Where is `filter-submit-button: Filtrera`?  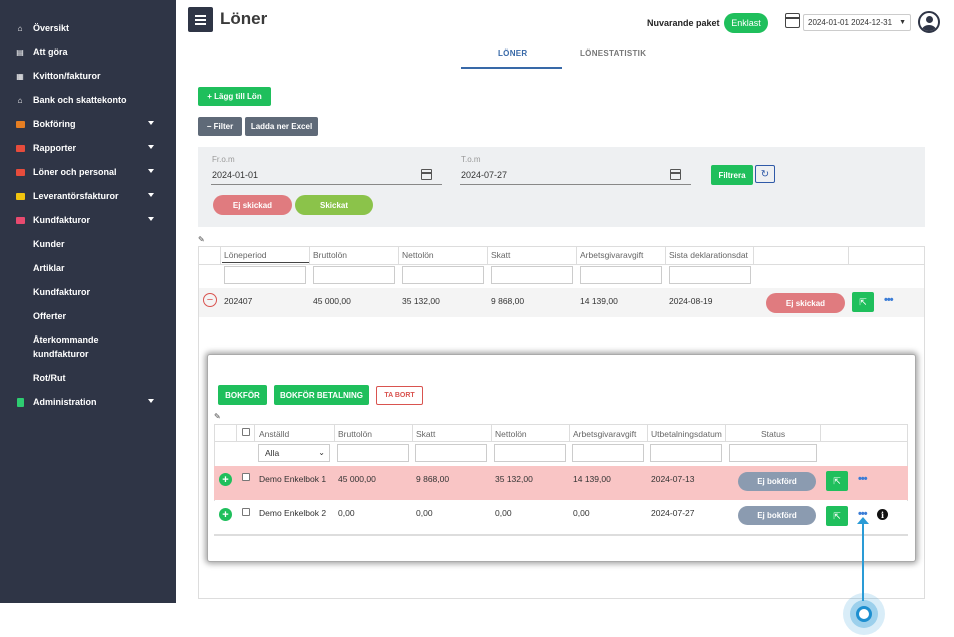
filter-submit-button: Filtrera is located at coordinates (732, 175).